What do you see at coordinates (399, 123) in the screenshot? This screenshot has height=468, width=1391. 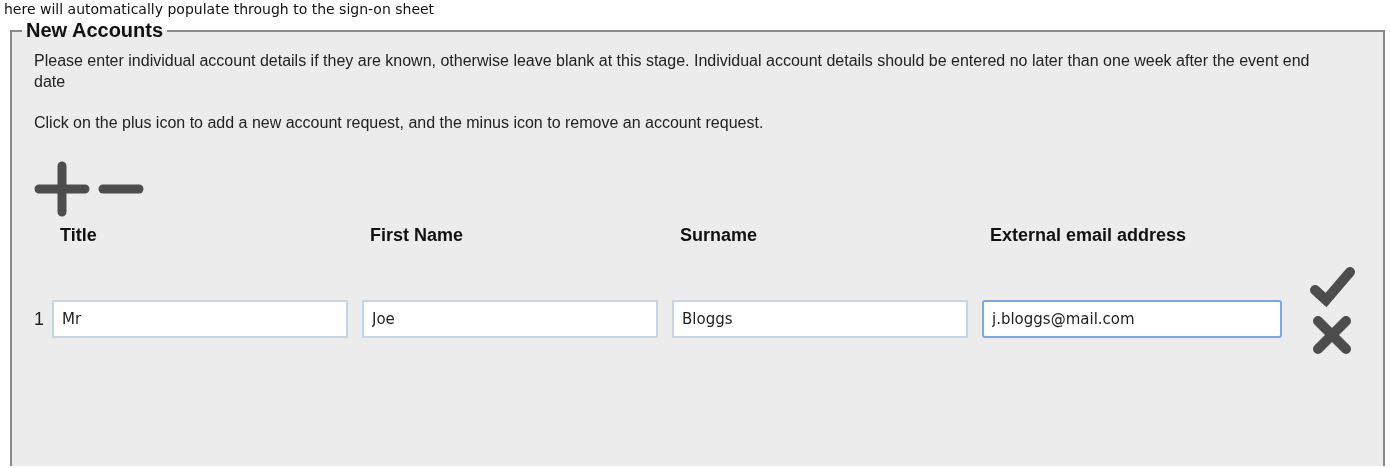 I see `instruction-text: Click on the plus icon to add a new account request, and the minus icon to remove an account request.` at bounding box center [399, 123].